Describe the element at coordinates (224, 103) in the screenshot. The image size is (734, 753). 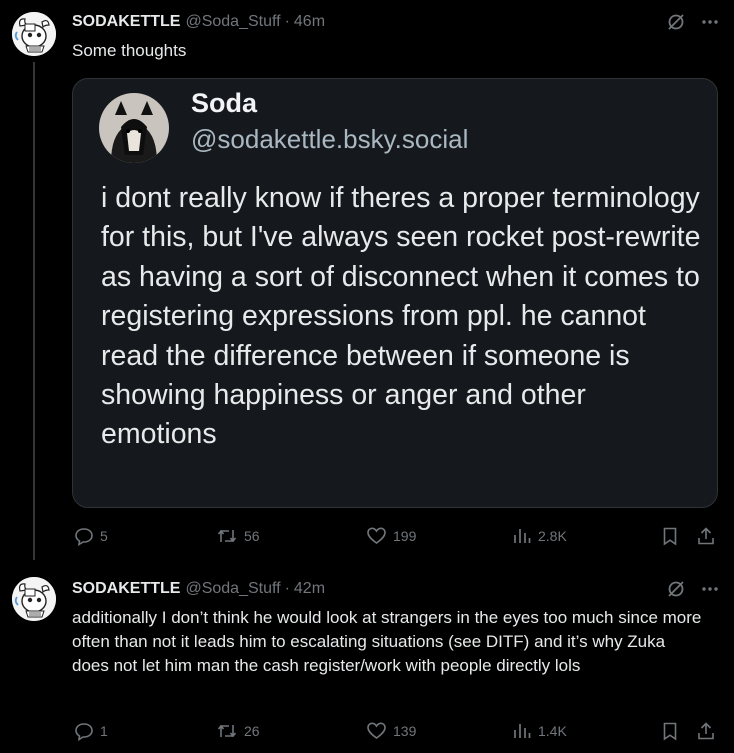
I see `quote-author-name: Soda` at that location.